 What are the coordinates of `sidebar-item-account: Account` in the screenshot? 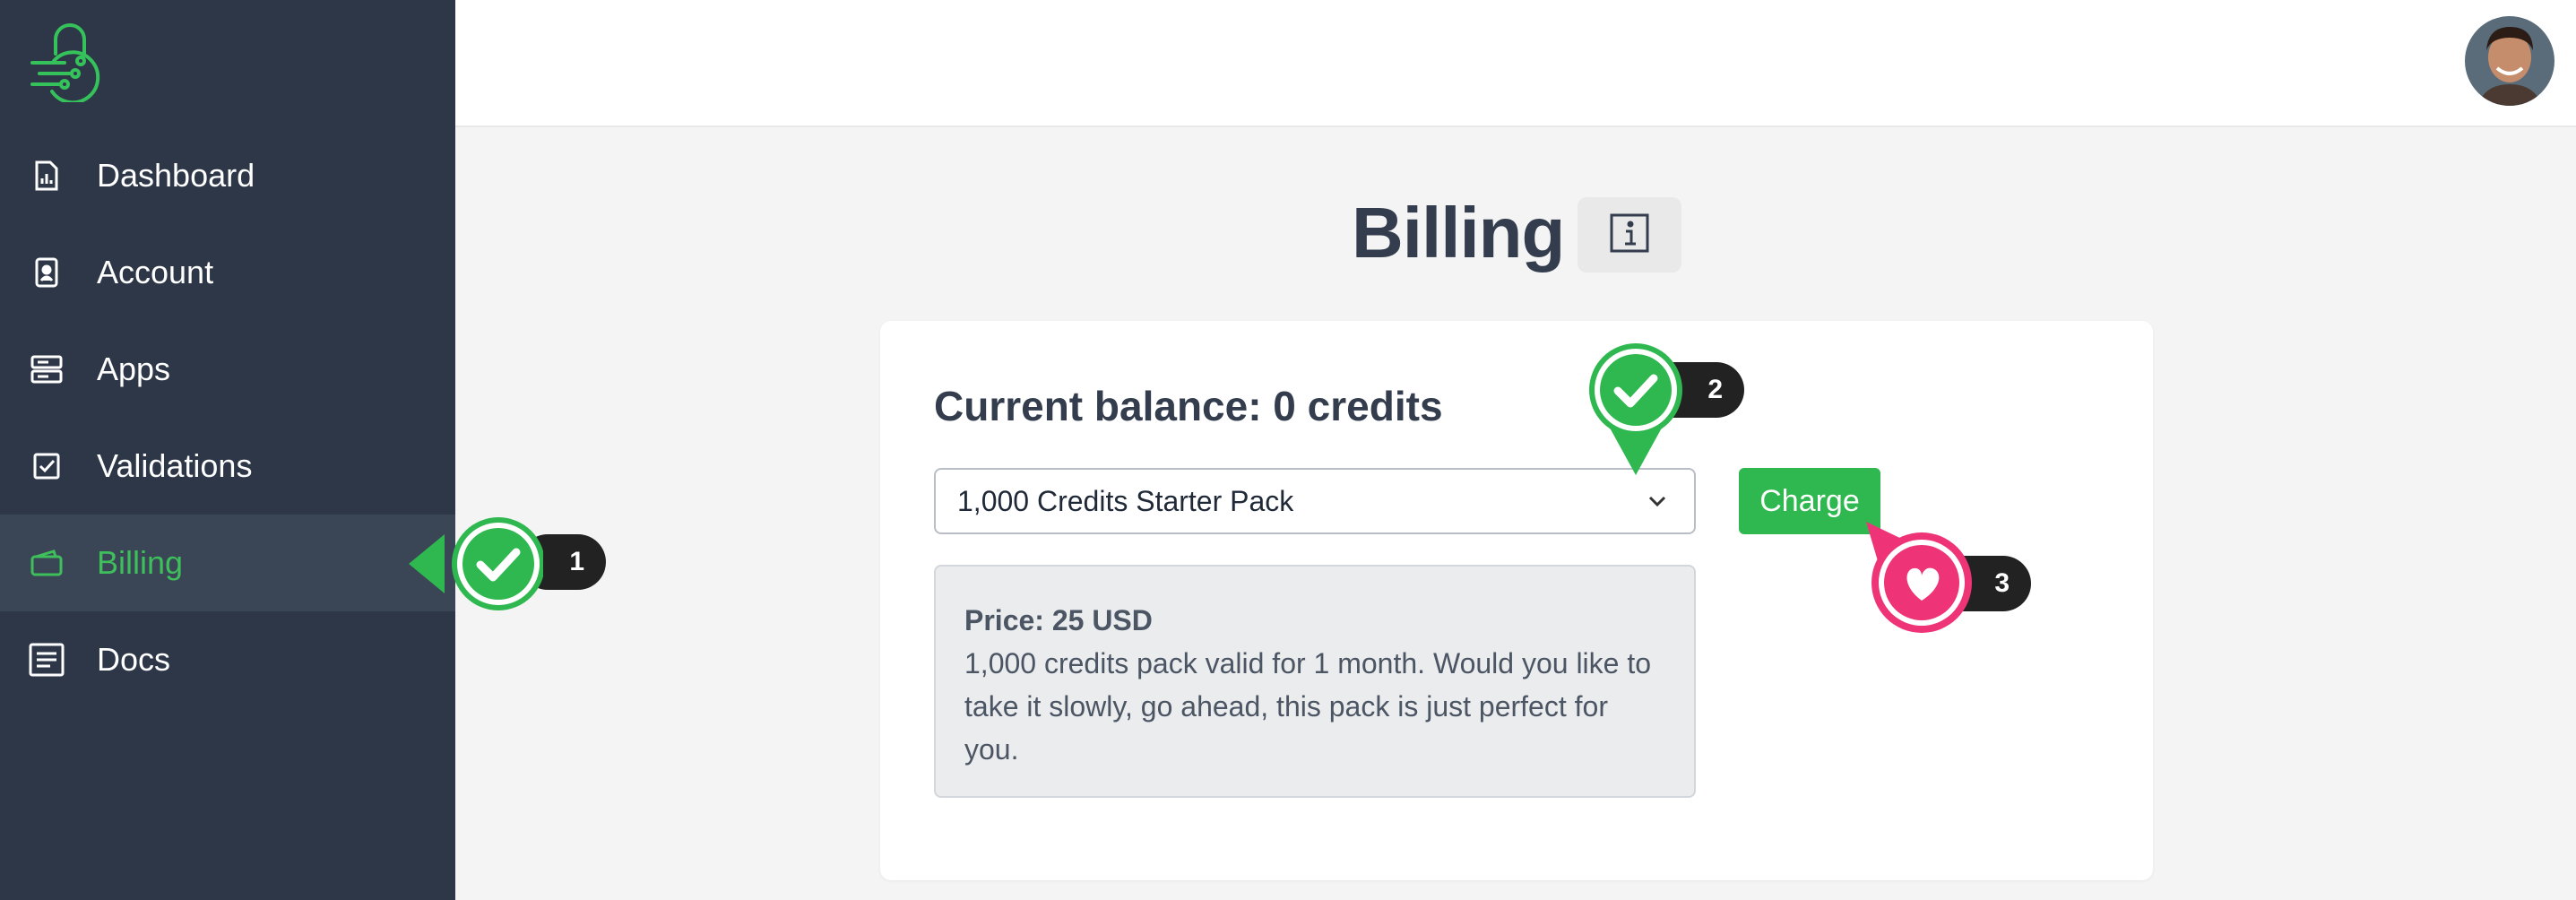 It's located at (227, 273).